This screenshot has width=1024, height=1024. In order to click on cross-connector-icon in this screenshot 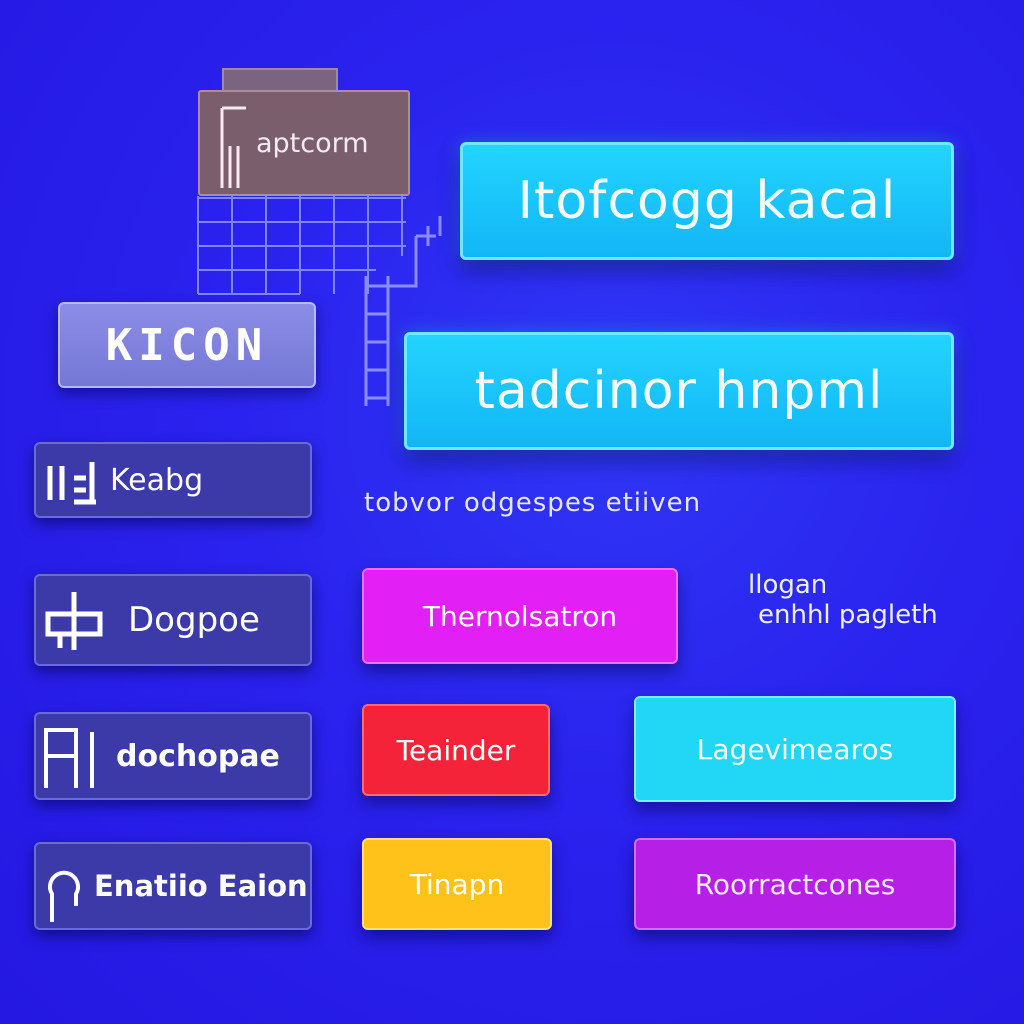, I will do `click(74, 621)`.